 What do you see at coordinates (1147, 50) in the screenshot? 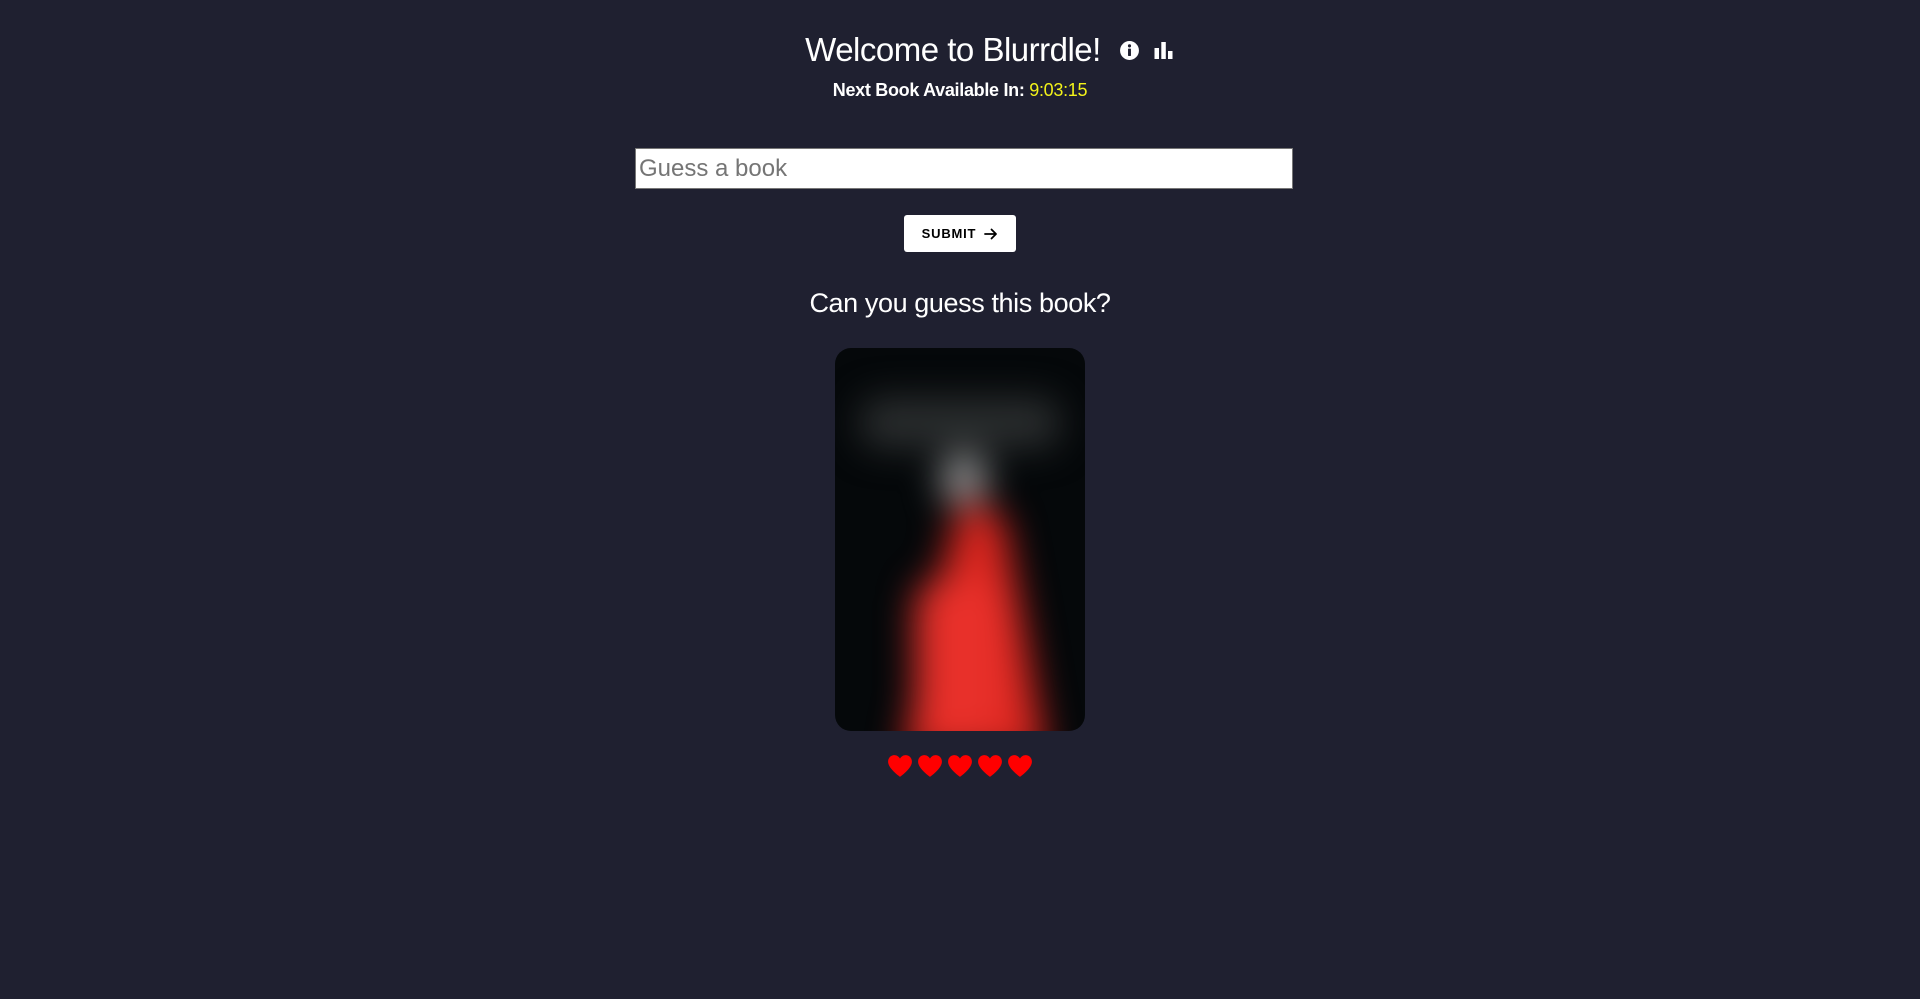
I see `header-icons` at bounding box center [1147, 50].